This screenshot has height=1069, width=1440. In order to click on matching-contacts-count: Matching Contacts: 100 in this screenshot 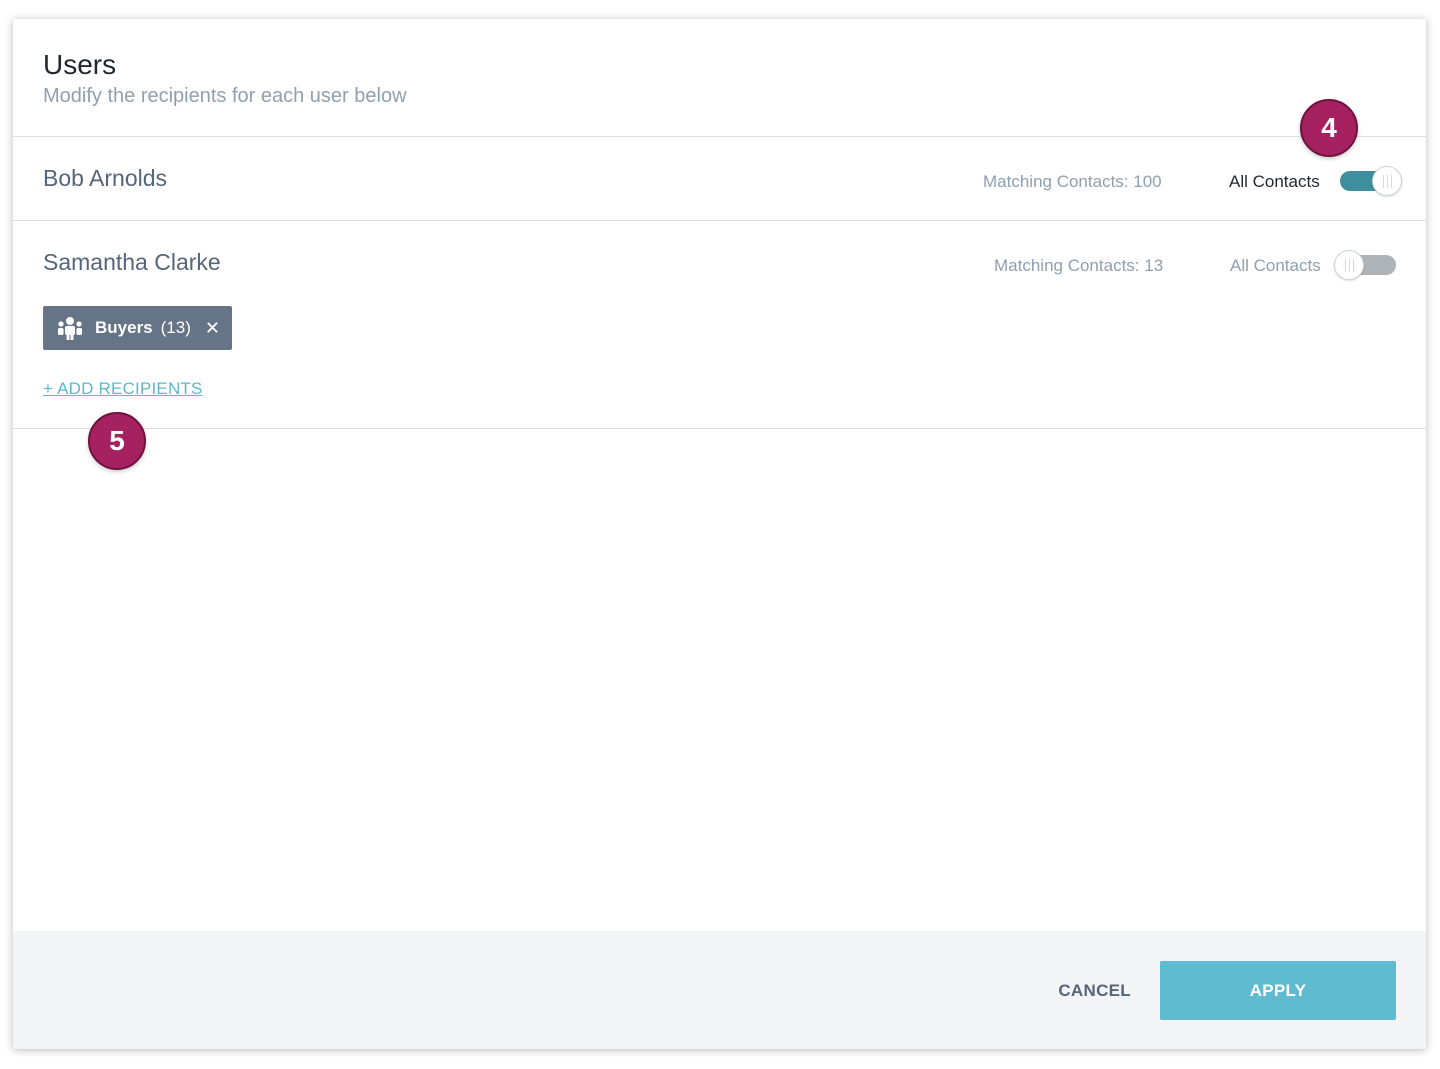, I will do `click(1072, 181)`.